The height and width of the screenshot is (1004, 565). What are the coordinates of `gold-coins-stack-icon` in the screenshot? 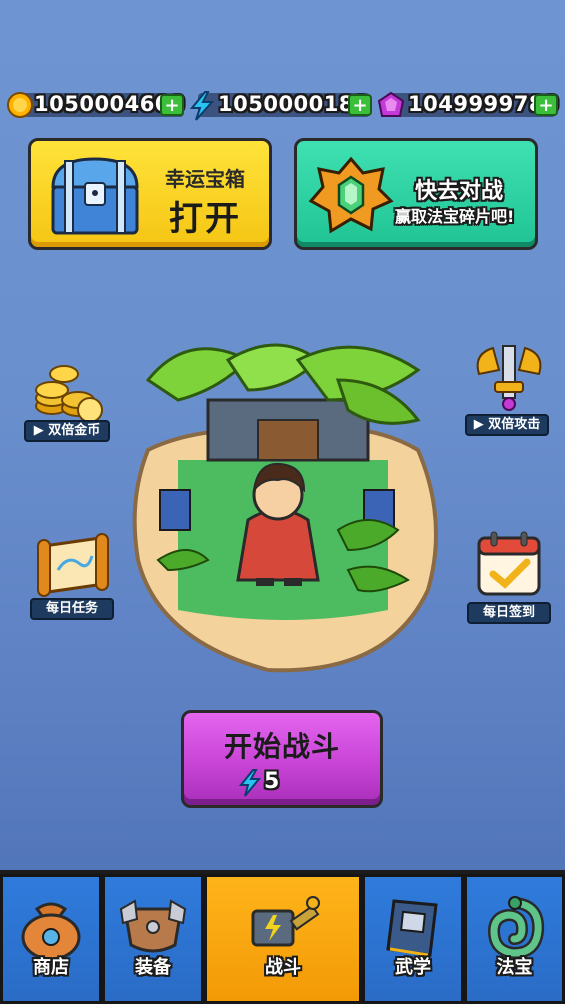 It's located at (69, 394).